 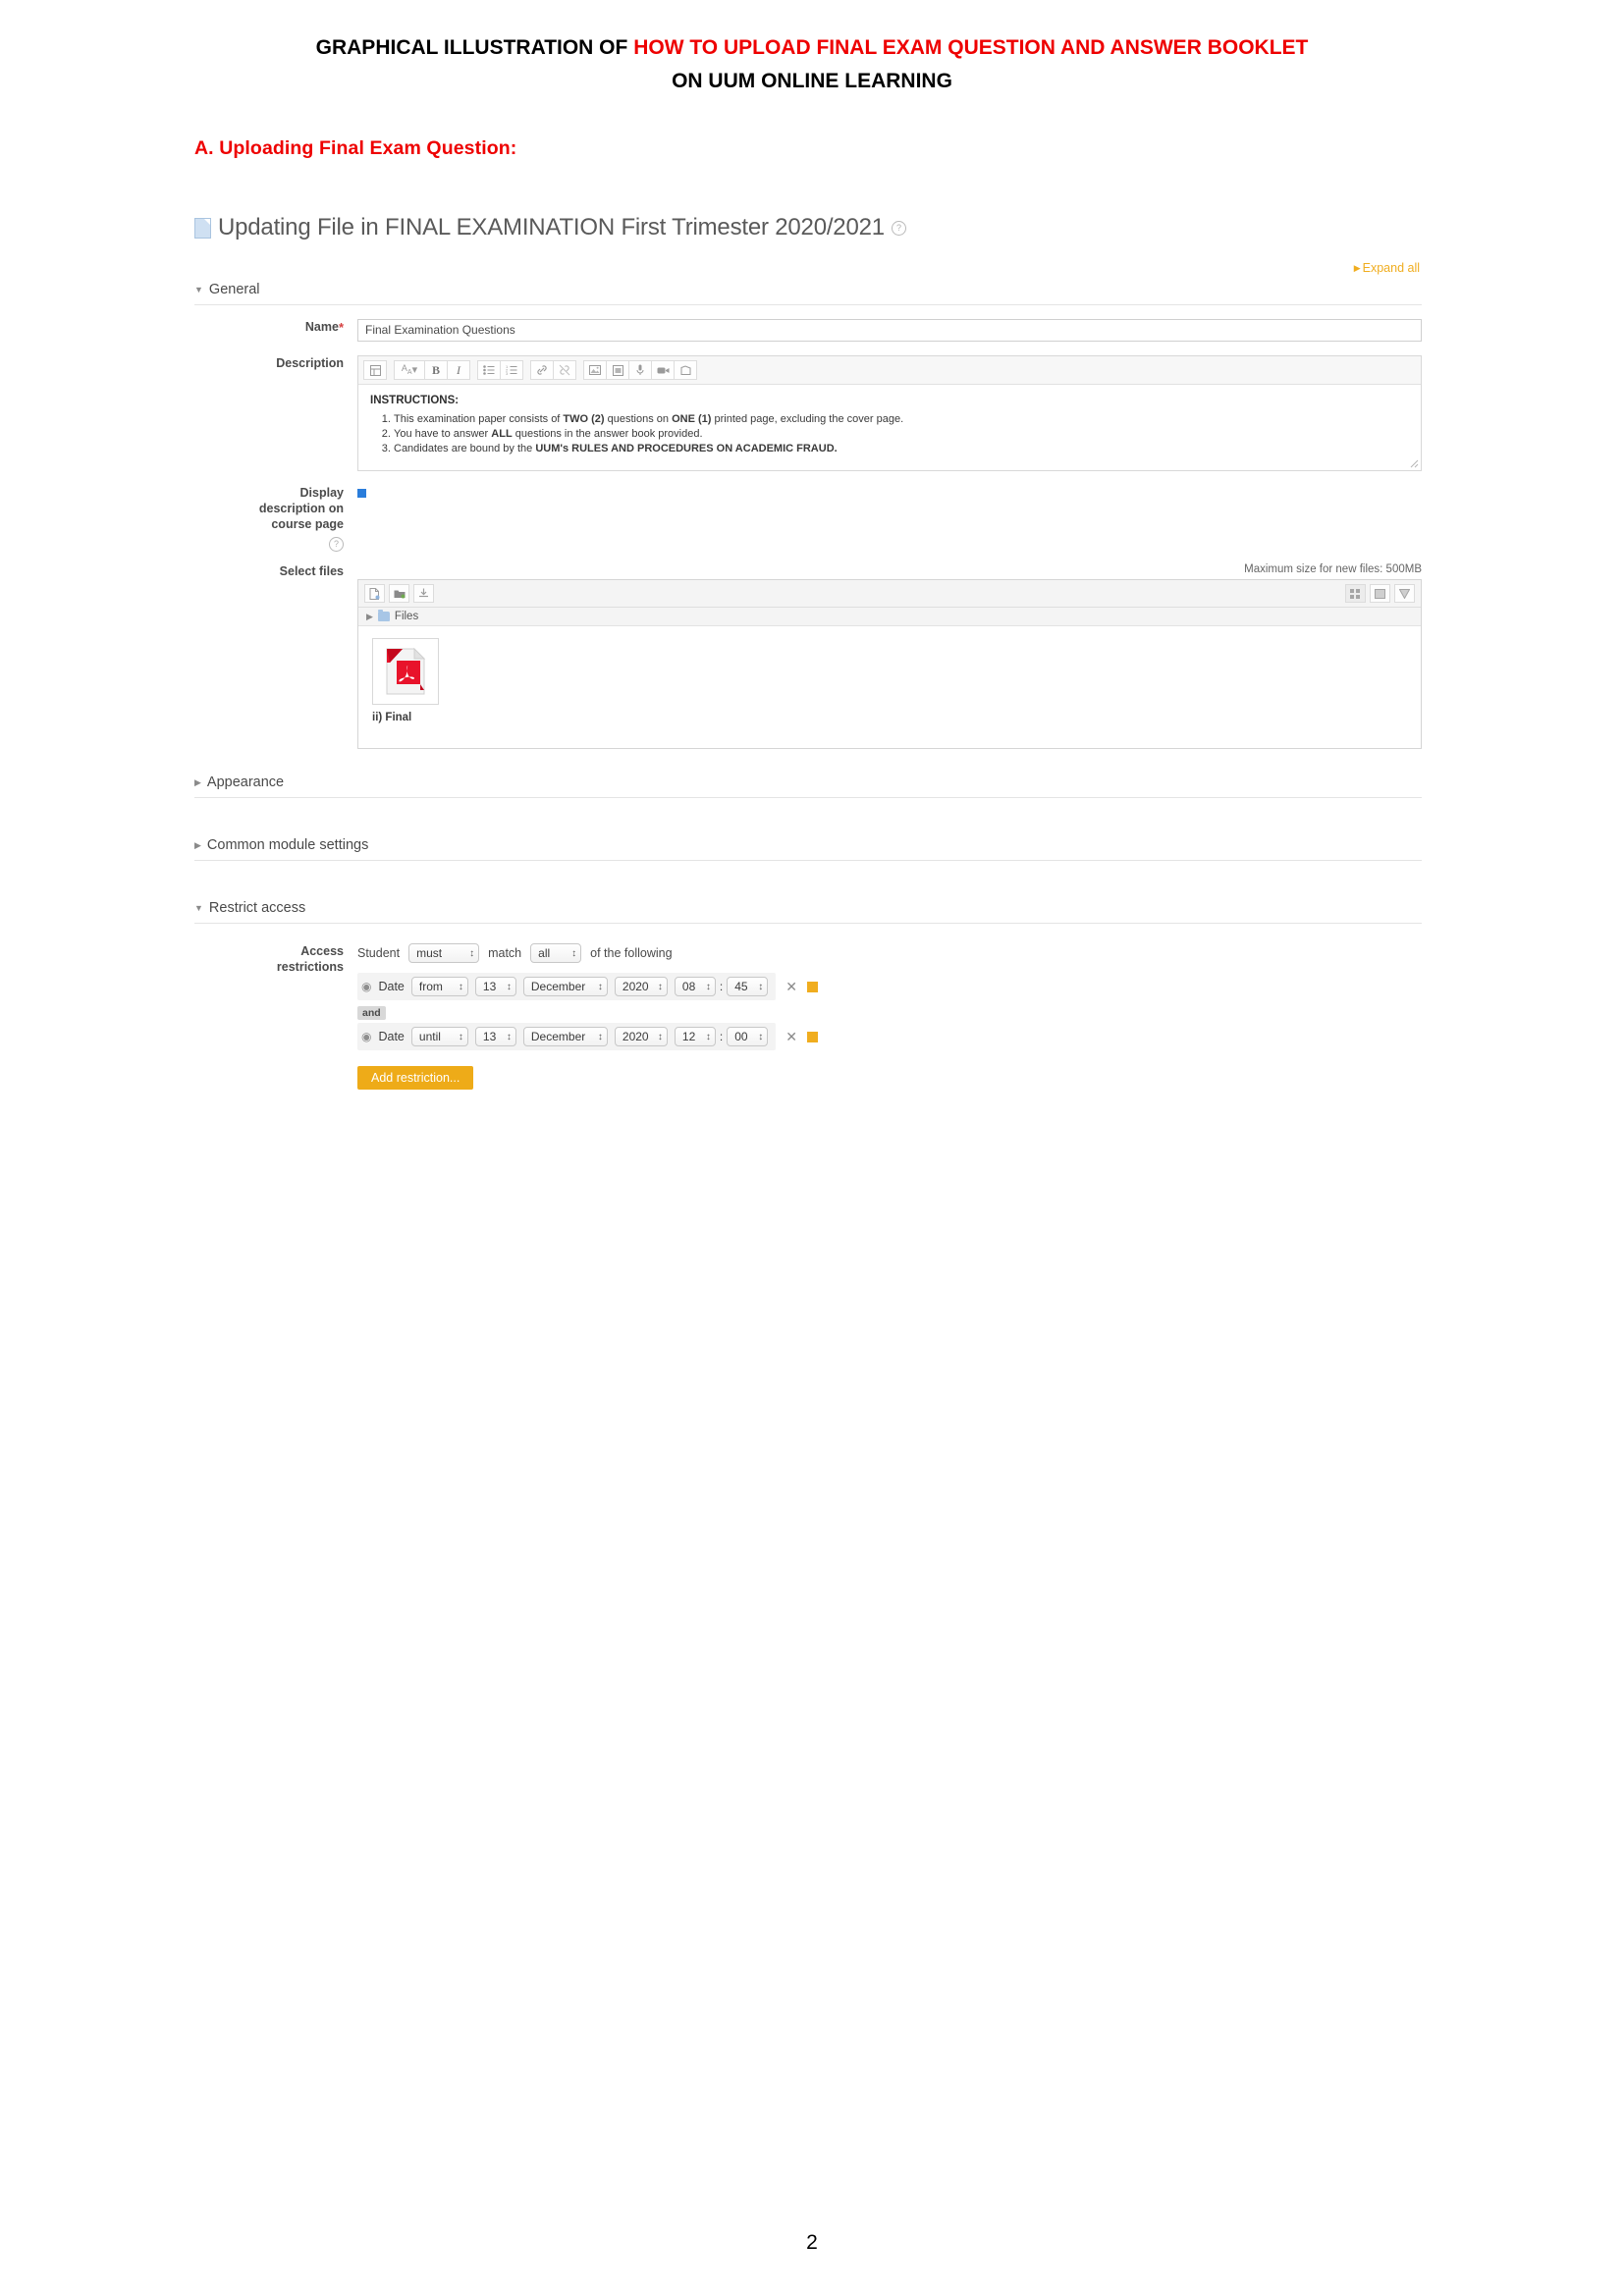 I want to click on folder-icon, so click(x=383, y=615).